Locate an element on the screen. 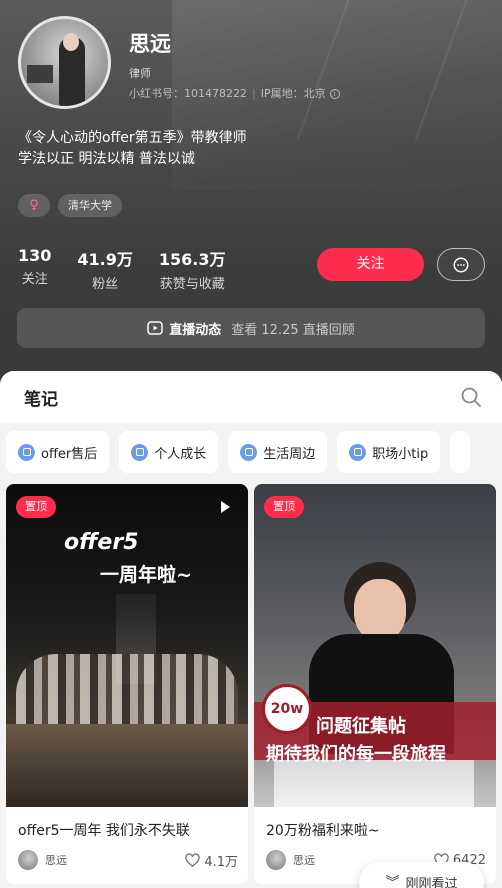 This screenshot has height=888, width=502. female-icon: ♀ is located at coordinates (34, 205).